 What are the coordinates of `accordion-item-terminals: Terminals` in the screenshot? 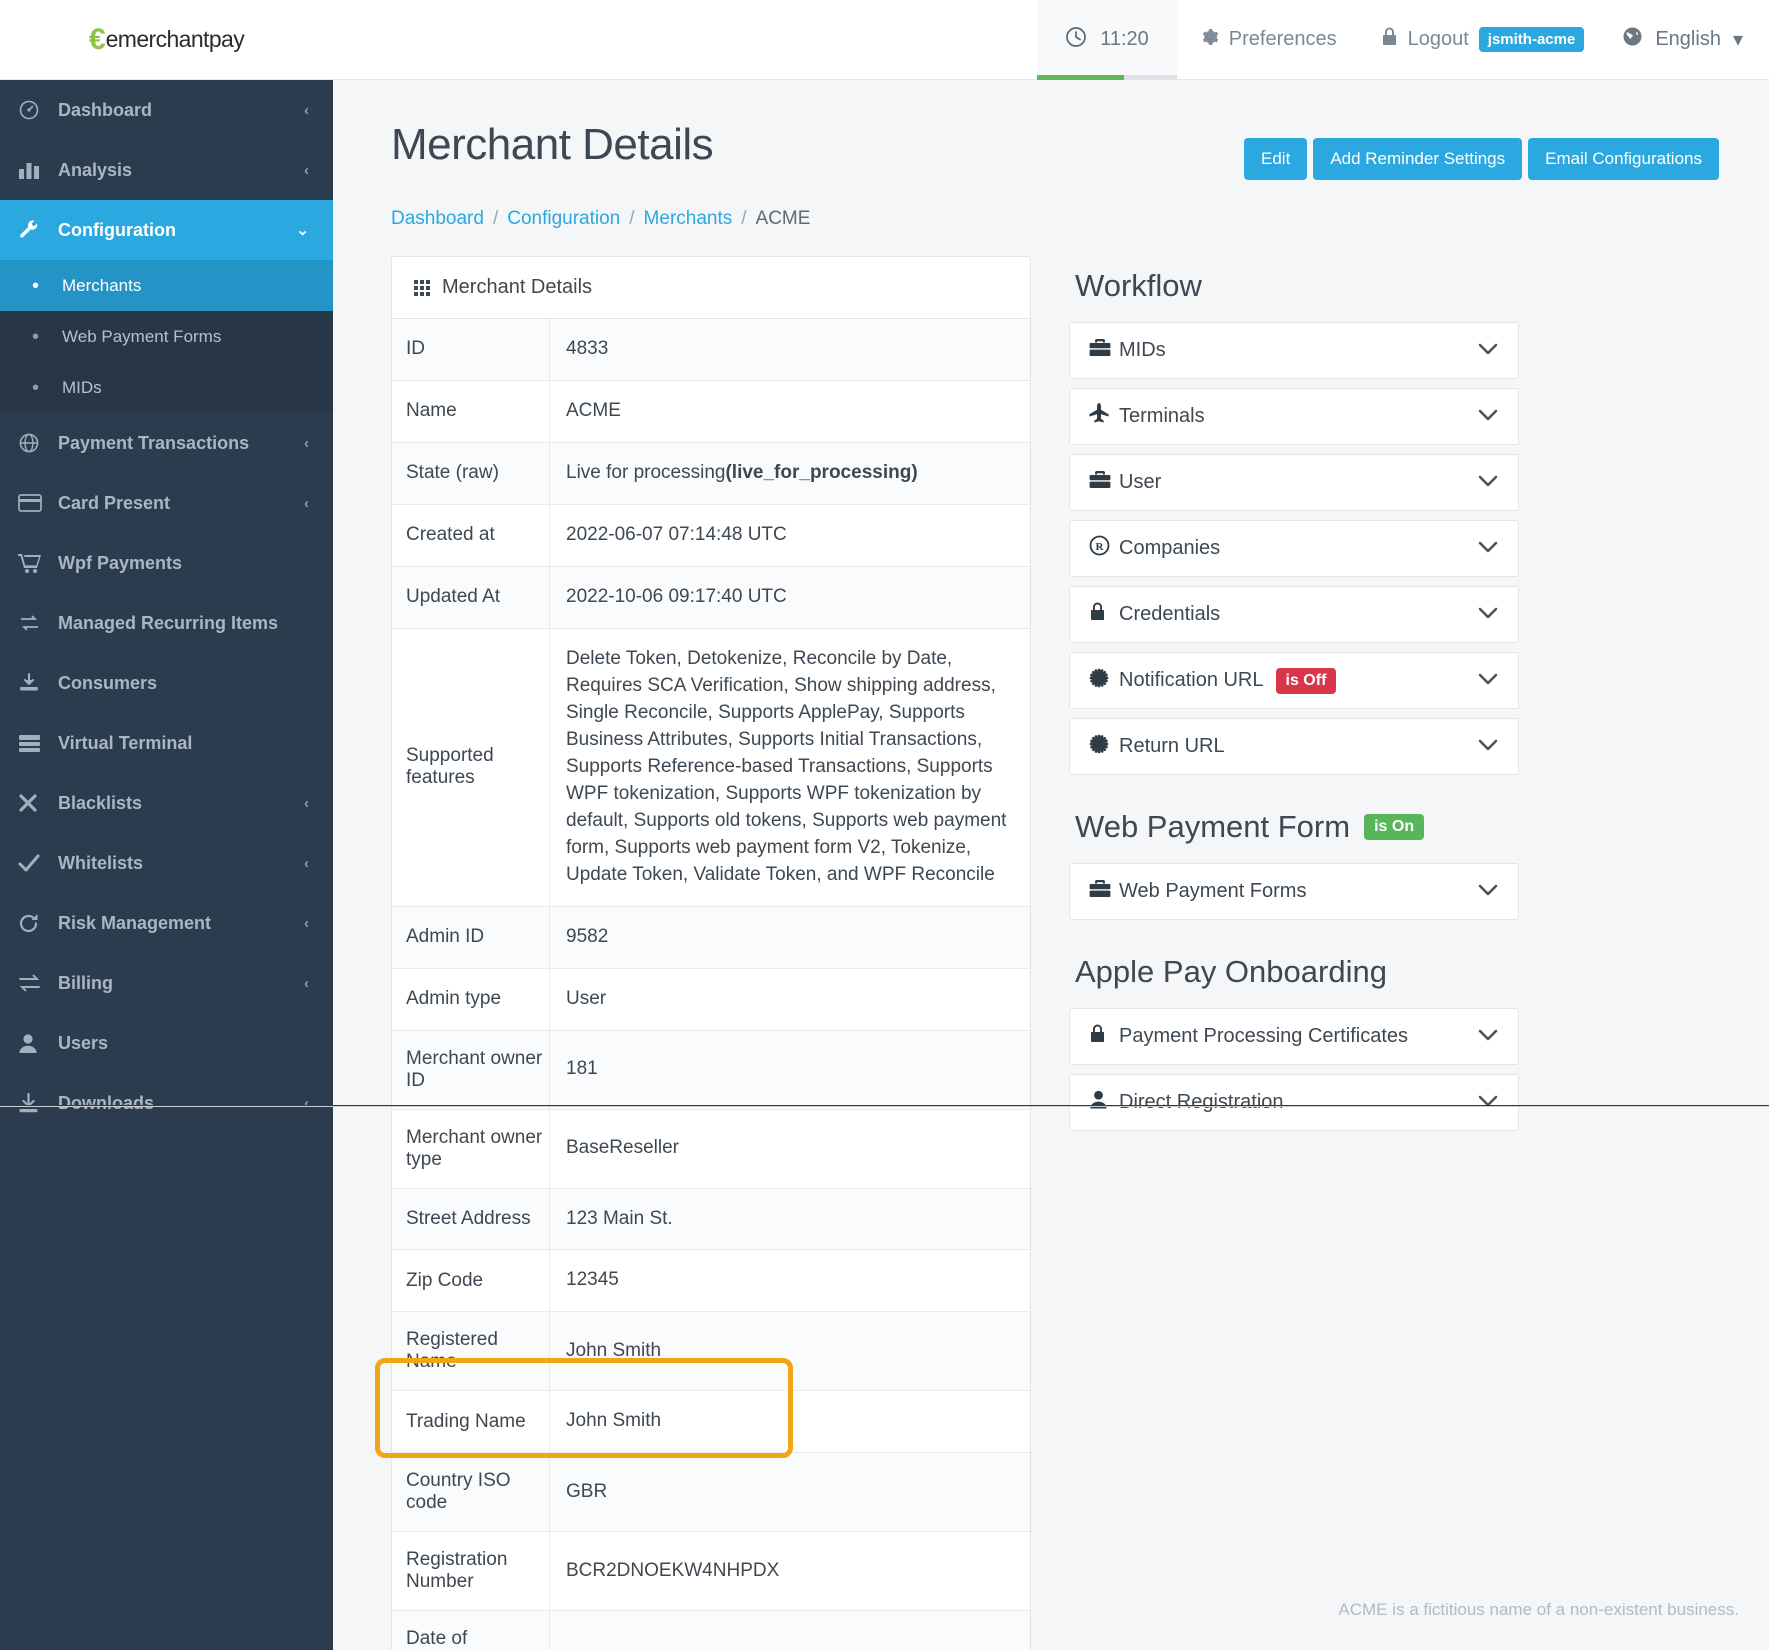 It's located at (1294, 416).